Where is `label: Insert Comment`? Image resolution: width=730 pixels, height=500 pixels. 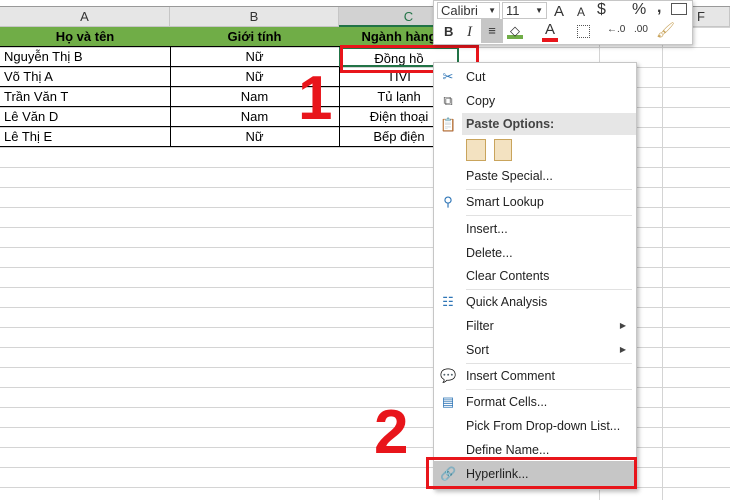
label: Insert Comment is located at coordinates (510, 376).